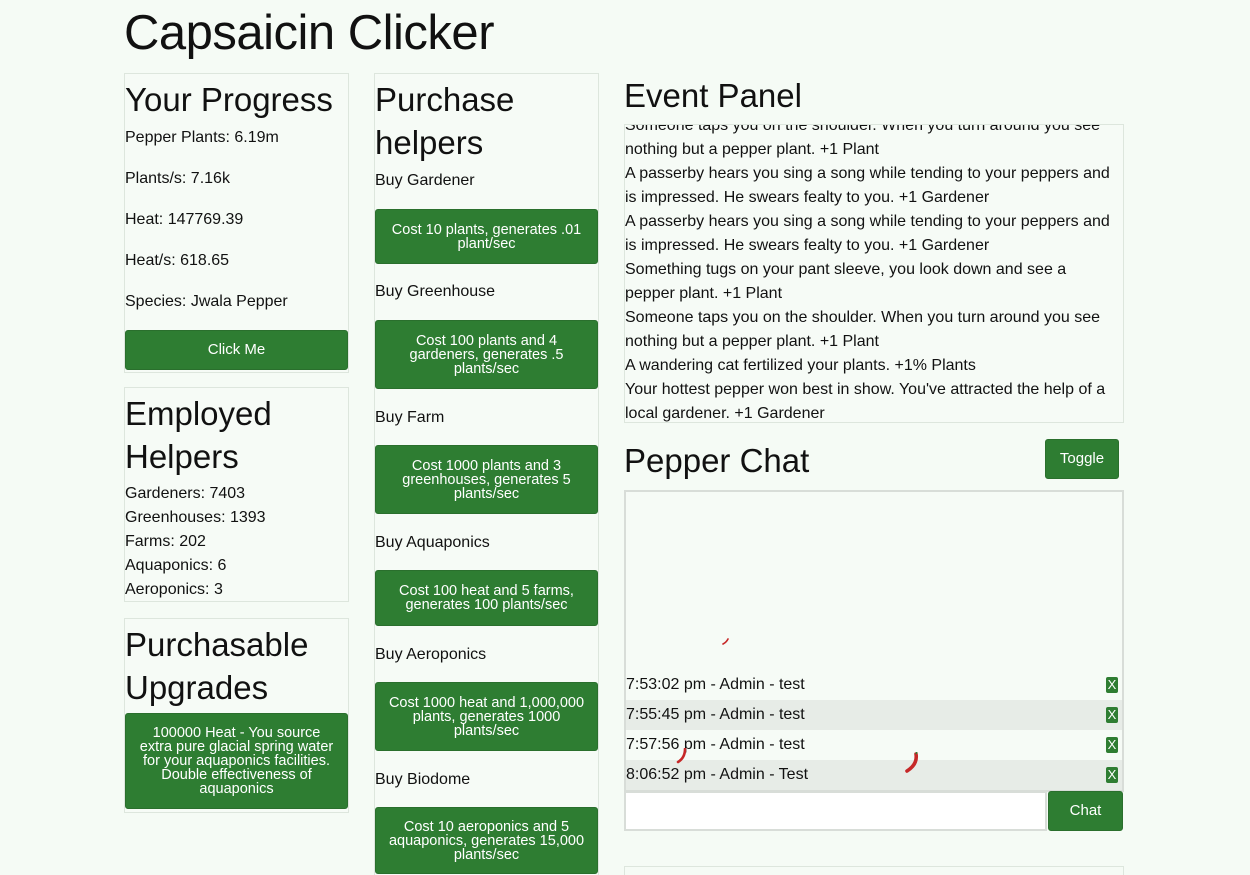 The width and height of the screenshot is (1250, 875). What do you see at coordinates (713, 95) in the screenshot?
I see `event-panel-heading: Event Panel` at bounding box center [713, 95].